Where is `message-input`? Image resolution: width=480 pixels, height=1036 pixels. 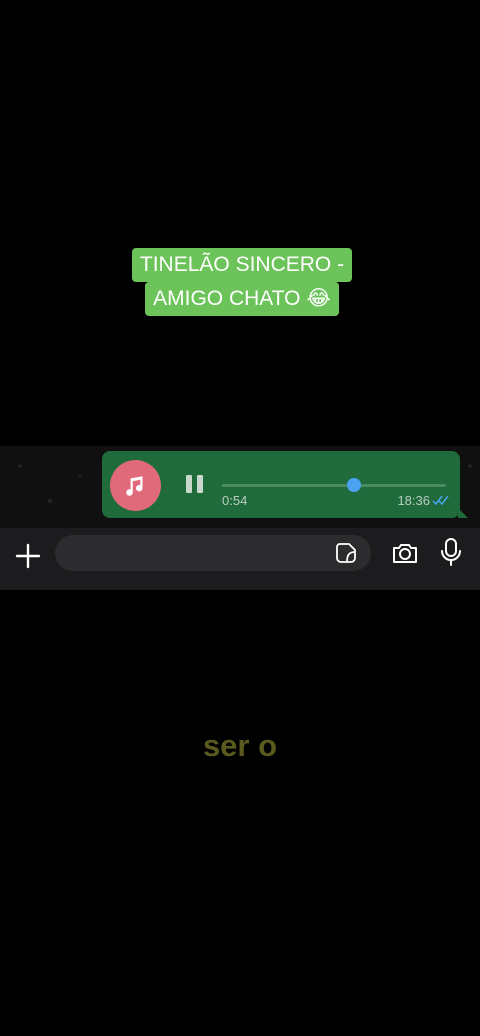
message-input is located at coordinates (213, 553).